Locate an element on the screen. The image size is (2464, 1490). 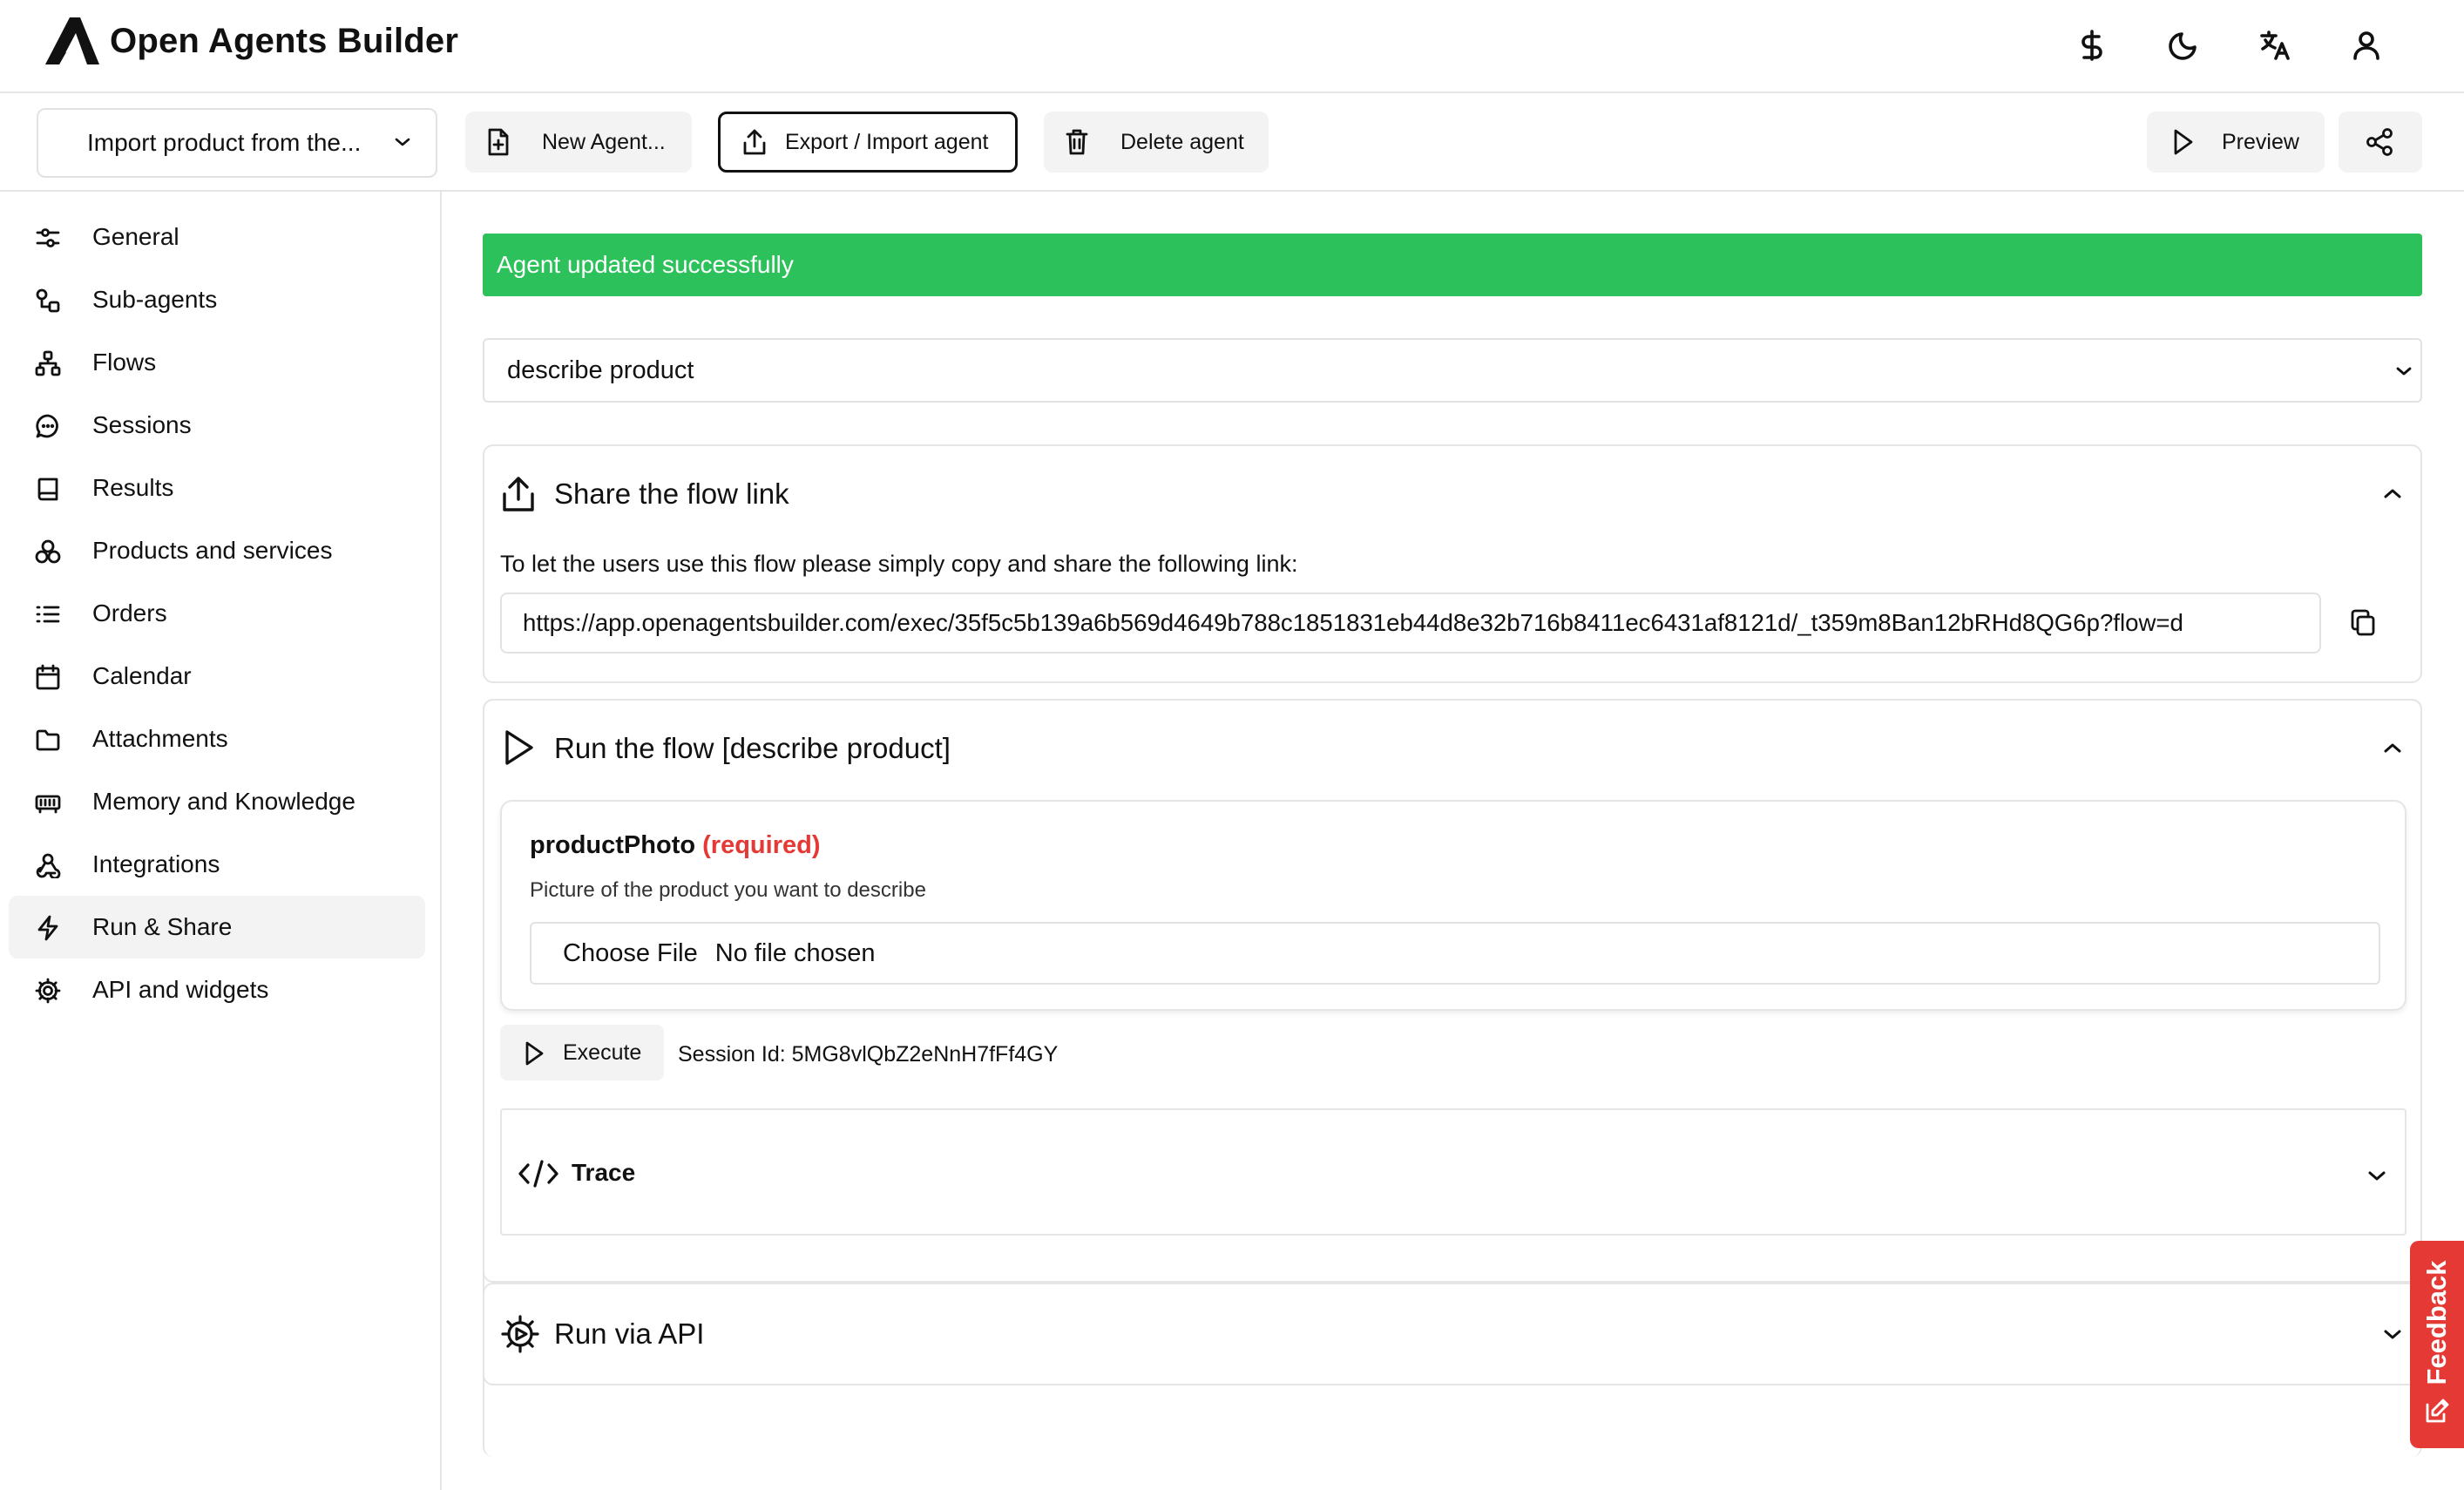
webhook-icon is located at coordinates (48, 865).